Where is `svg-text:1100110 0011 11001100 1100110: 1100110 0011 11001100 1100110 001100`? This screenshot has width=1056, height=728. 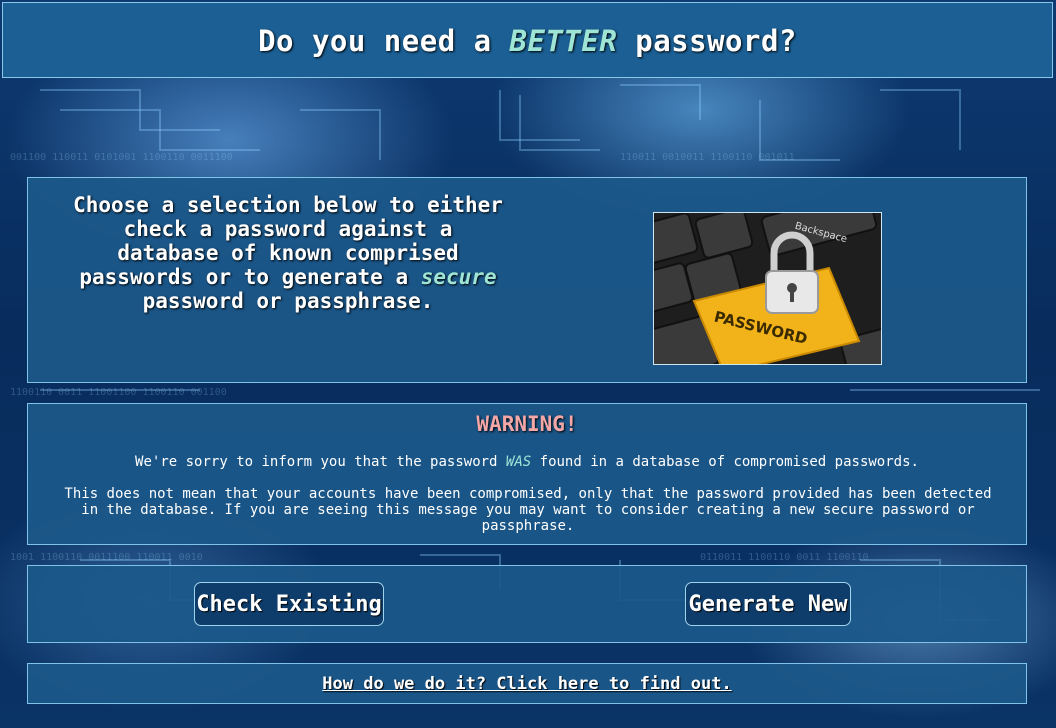 svg-text:1100110 0011 11001100 1100110: 1100110 0011 11001100 1100110 001100 is located at coordinates (118, 392).